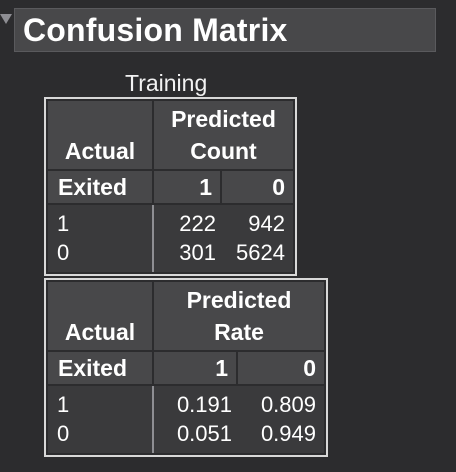 The height and width of the screenshot is (472, 456). Describe the element at coordinates (266, 223) in the screenshot. I see `cell-value: 942` at that location.